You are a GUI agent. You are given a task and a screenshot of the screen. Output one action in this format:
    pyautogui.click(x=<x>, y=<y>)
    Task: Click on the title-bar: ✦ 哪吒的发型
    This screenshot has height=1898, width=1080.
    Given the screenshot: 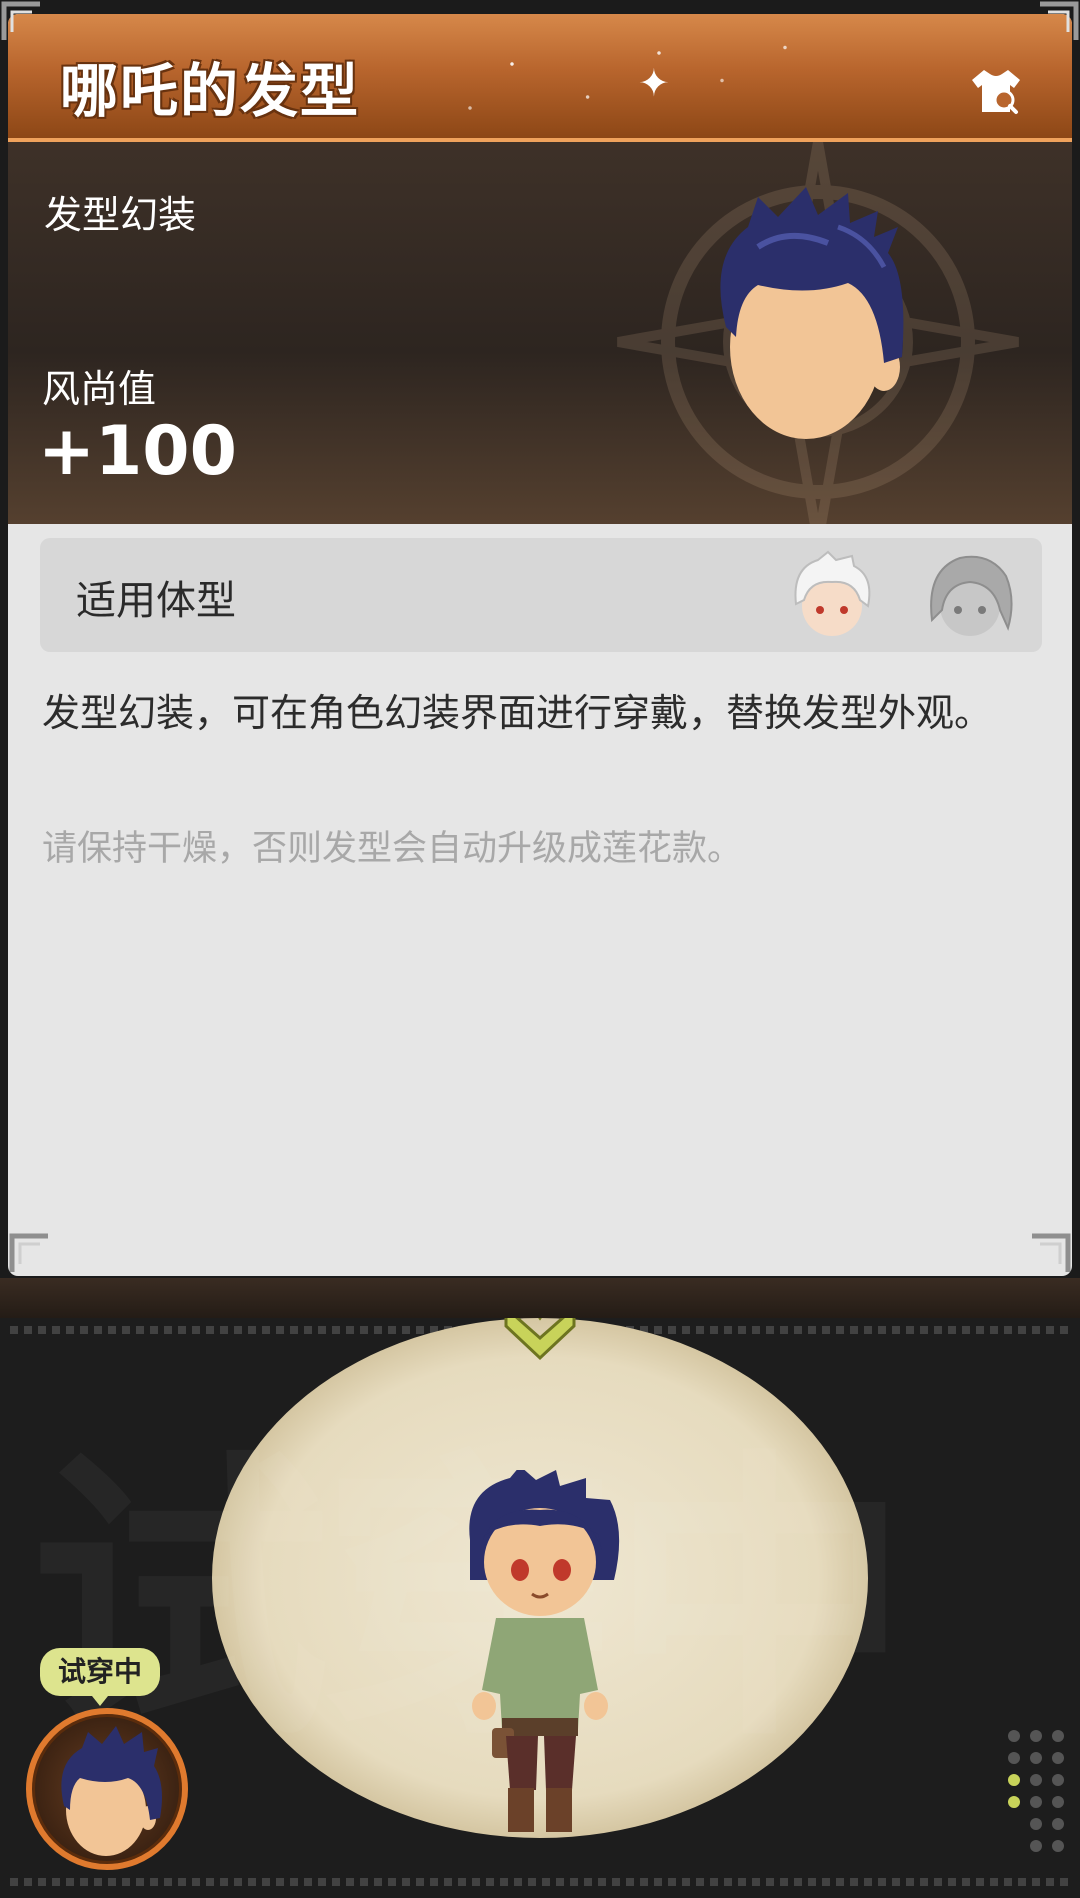 What is the action you would take?
    pyautogui.click(x=540, y=78)
    